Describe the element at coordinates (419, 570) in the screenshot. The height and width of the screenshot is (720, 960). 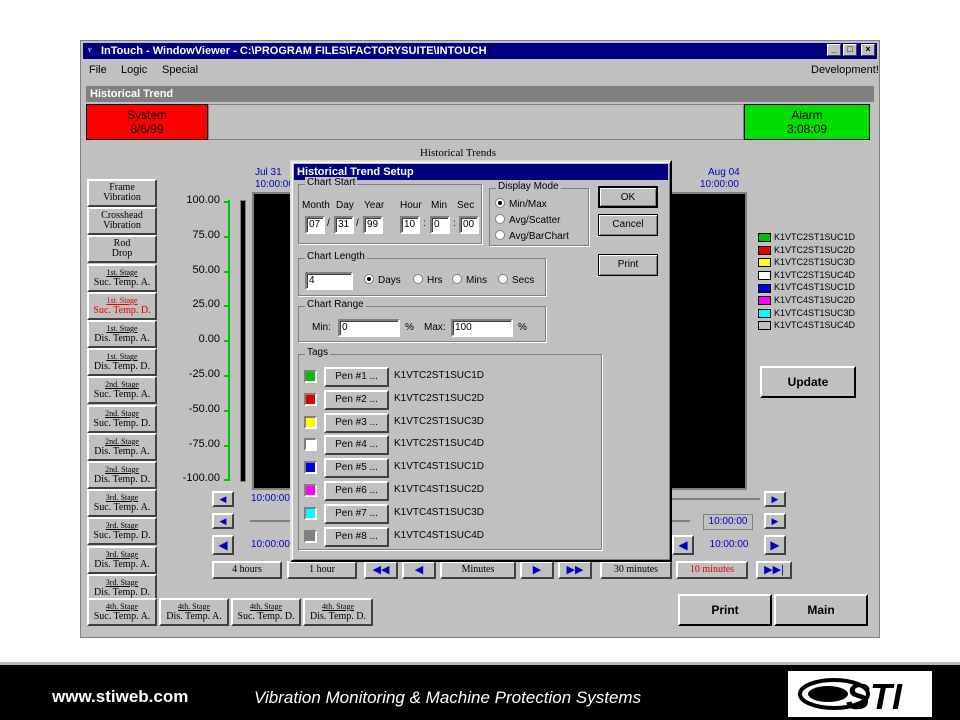
I see `rewind-button: ◀` at that location.